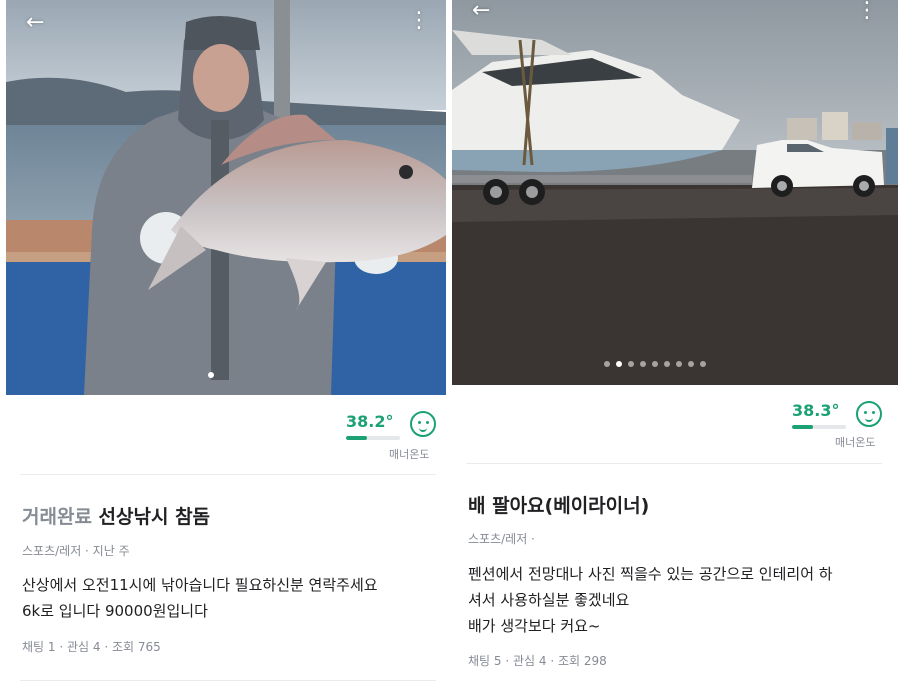  What do you see at coordinates (91, 647) in the screenshot?
I see `listing-stats: 채팅 1 · 관심 4 · 조회 765` at bounding box center [91, 647].